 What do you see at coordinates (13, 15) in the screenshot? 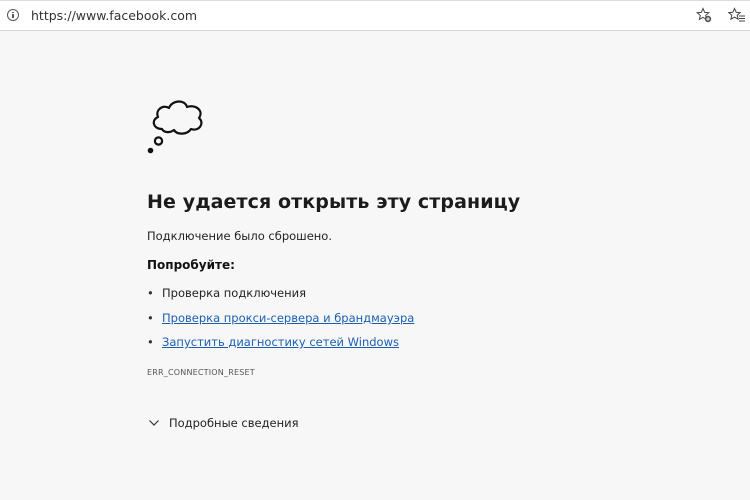
I see `info-icon` at bounding box center [13, 15].